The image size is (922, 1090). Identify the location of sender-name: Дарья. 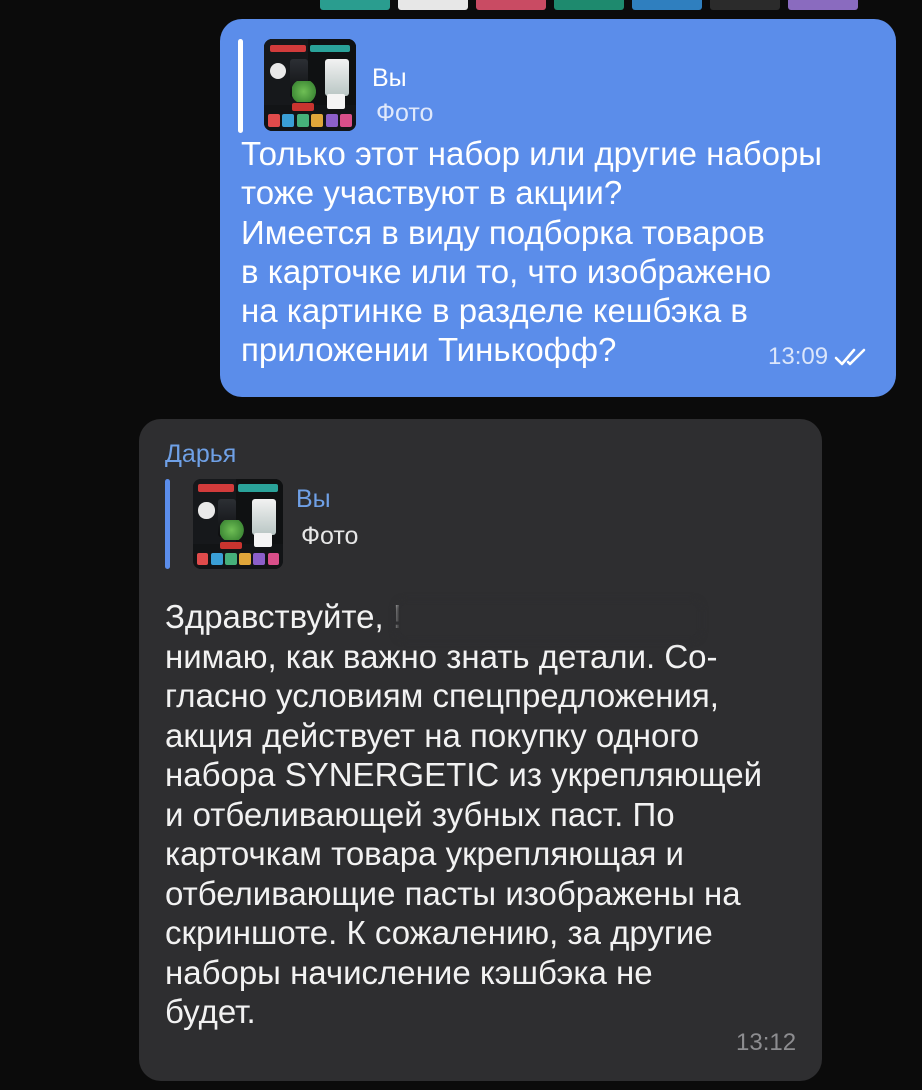
(200, 454).